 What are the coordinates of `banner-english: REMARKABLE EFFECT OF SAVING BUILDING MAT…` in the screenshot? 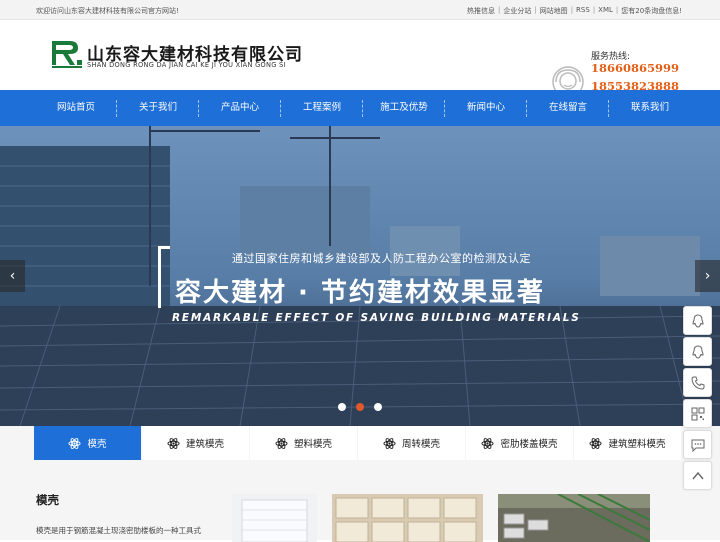 It's located at (376, 318).